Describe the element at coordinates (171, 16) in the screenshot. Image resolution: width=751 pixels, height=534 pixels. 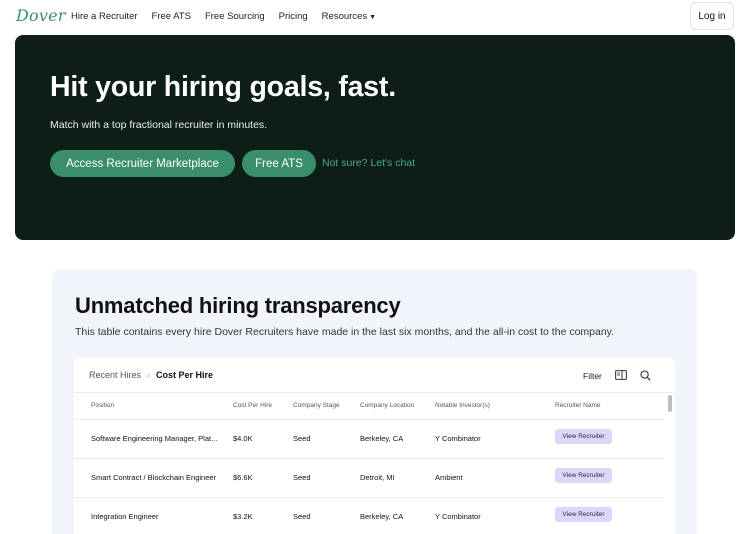
I see `nav-link-free-ats: Free ATS` at that location.